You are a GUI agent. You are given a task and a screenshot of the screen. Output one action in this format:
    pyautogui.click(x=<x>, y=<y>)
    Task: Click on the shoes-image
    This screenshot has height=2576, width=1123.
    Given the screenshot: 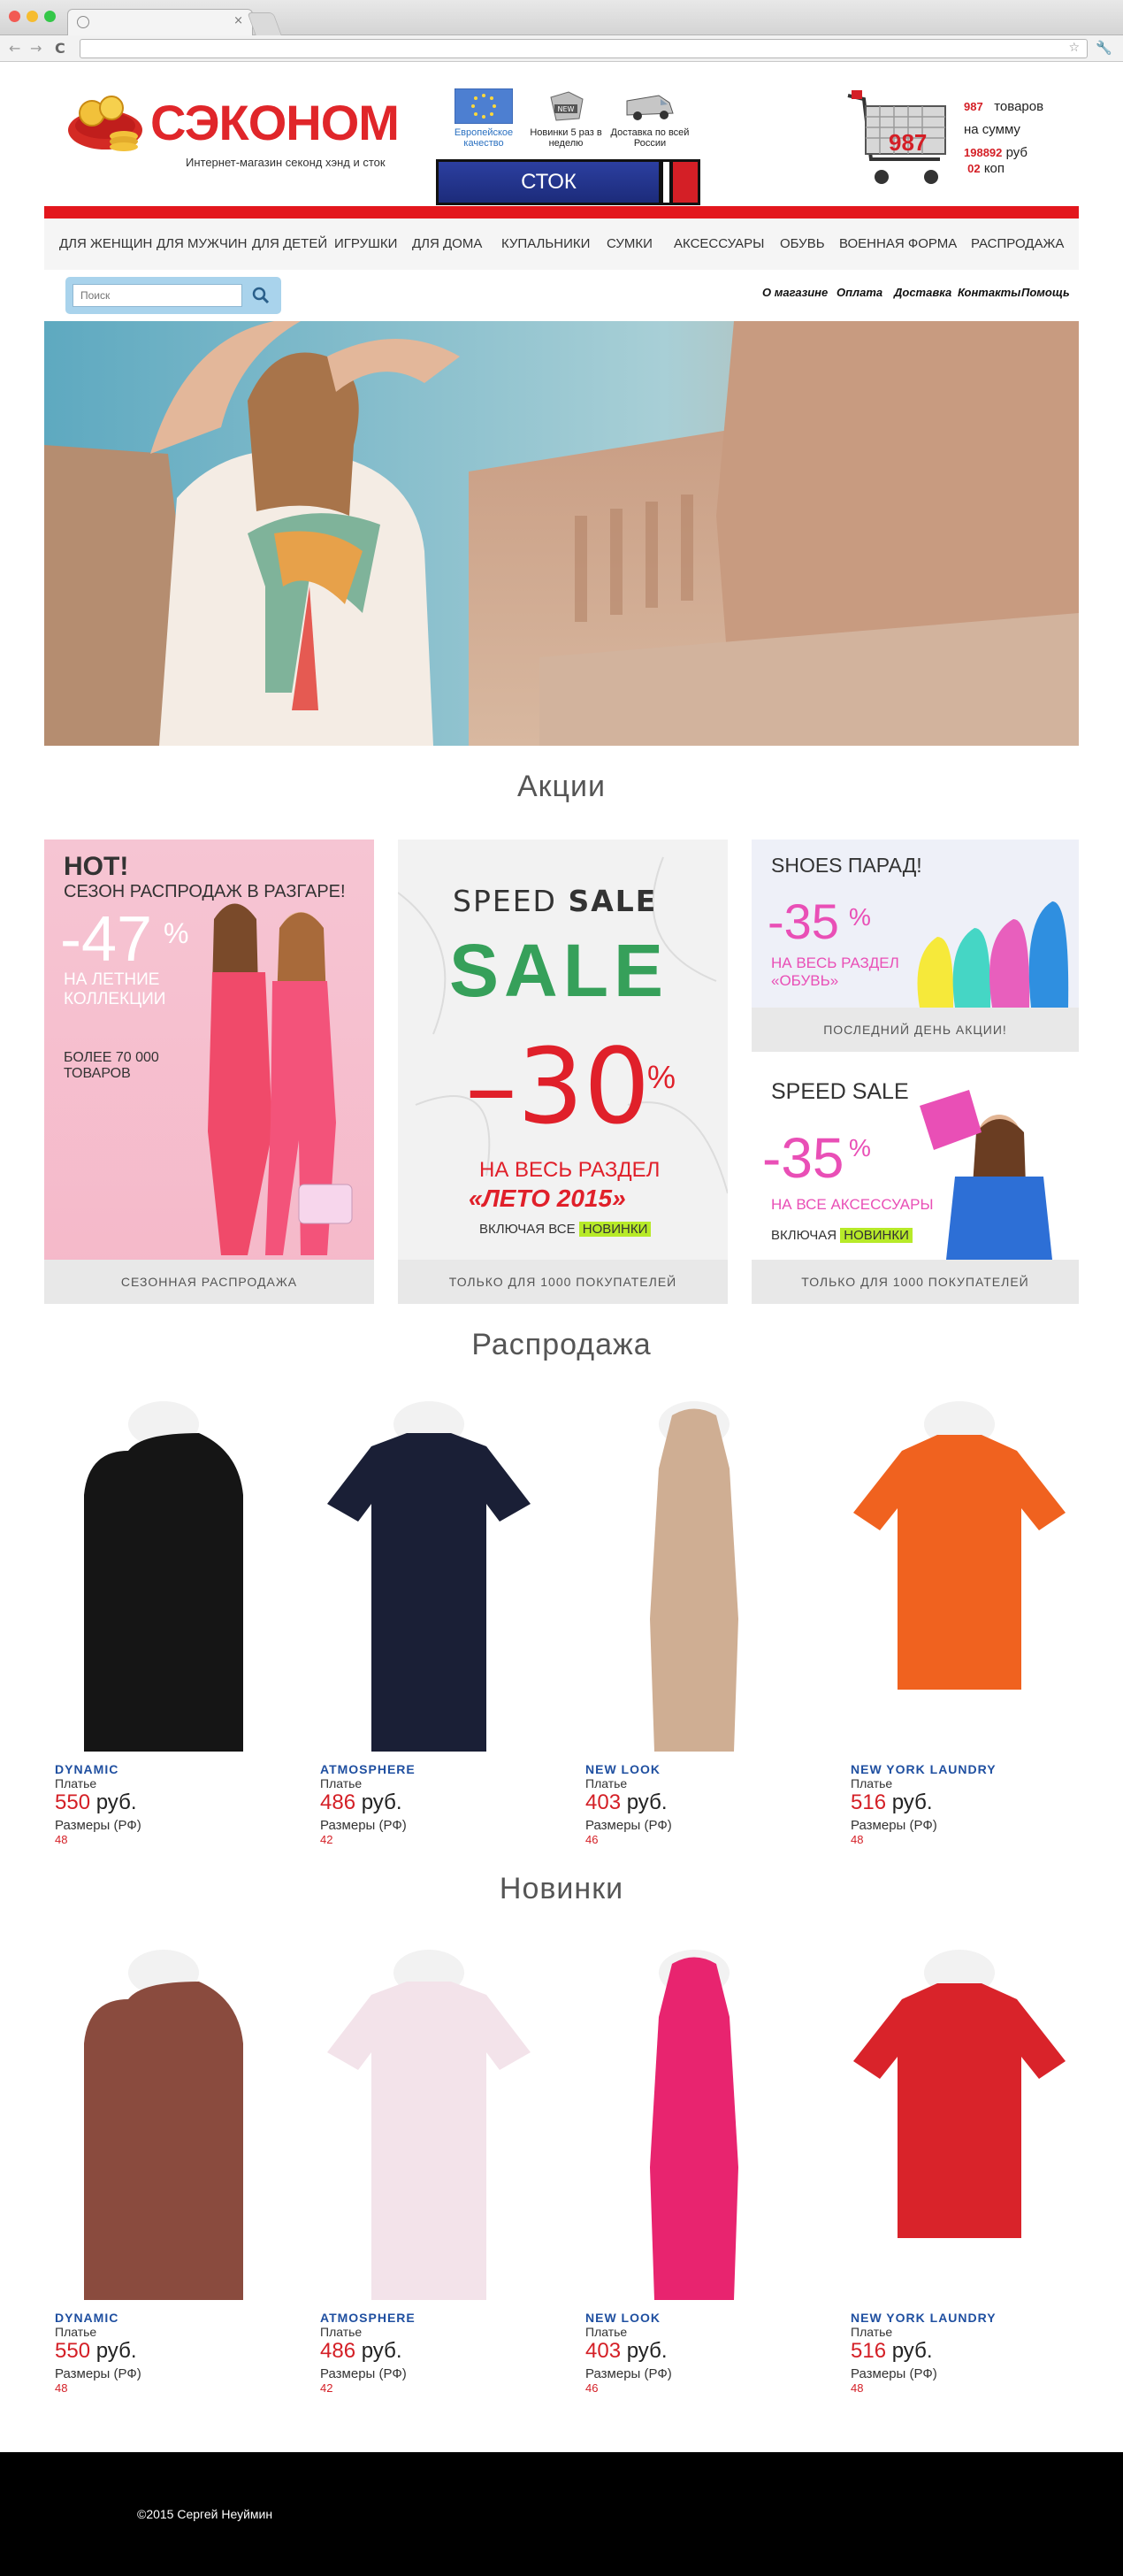 What is the action you would take?
    pyautogui.click(x=993, y=954)
    